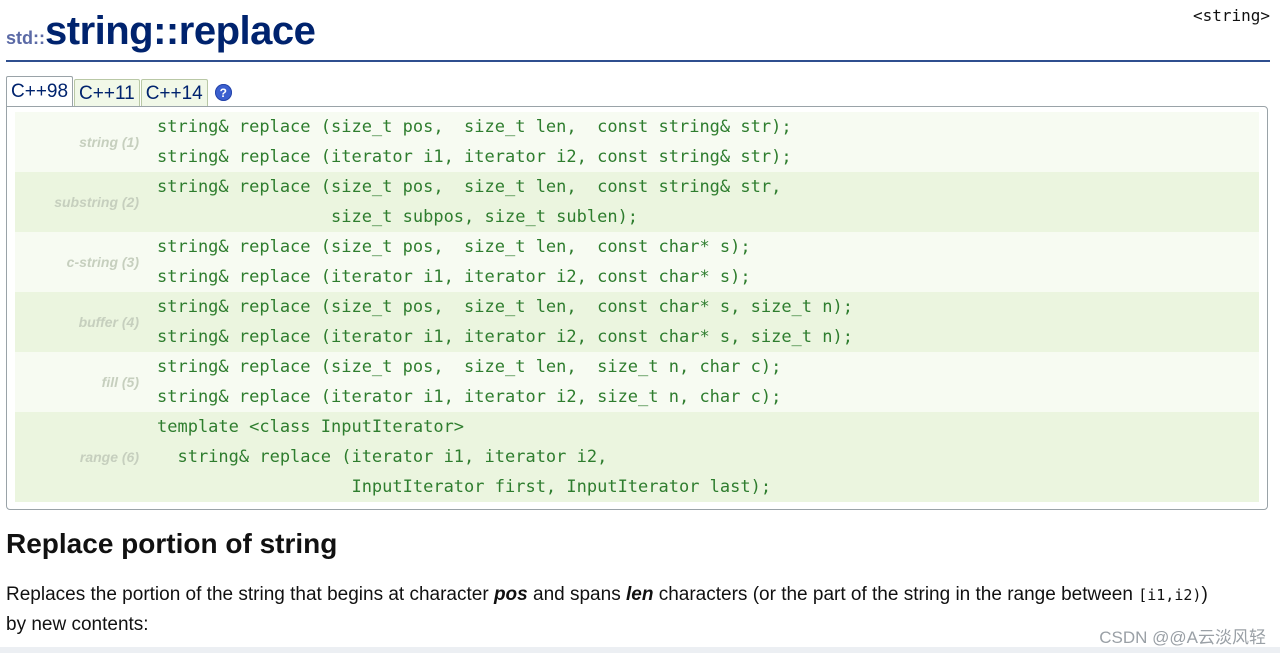 The image size is (1280, 653). Describe the element at coordinates (1170, 595) in the screenshot. I see `range-code: [i1,i2)` at that location.